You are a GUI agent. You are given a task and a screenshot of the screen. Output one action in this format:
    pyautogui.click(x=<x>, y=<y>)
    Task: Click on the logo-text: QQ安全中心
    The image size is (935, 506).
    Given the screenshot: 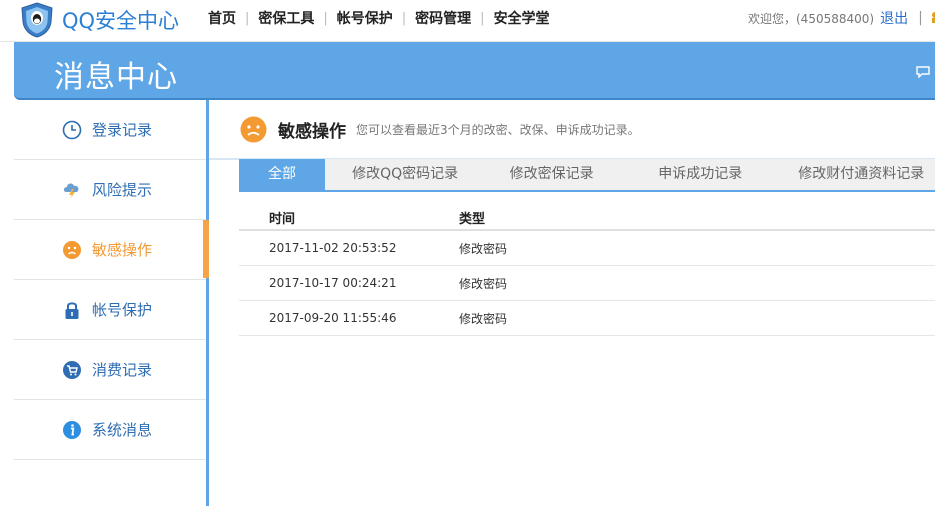 What is the action you would take?
    pyautogui.click(x=121, y=21)
    